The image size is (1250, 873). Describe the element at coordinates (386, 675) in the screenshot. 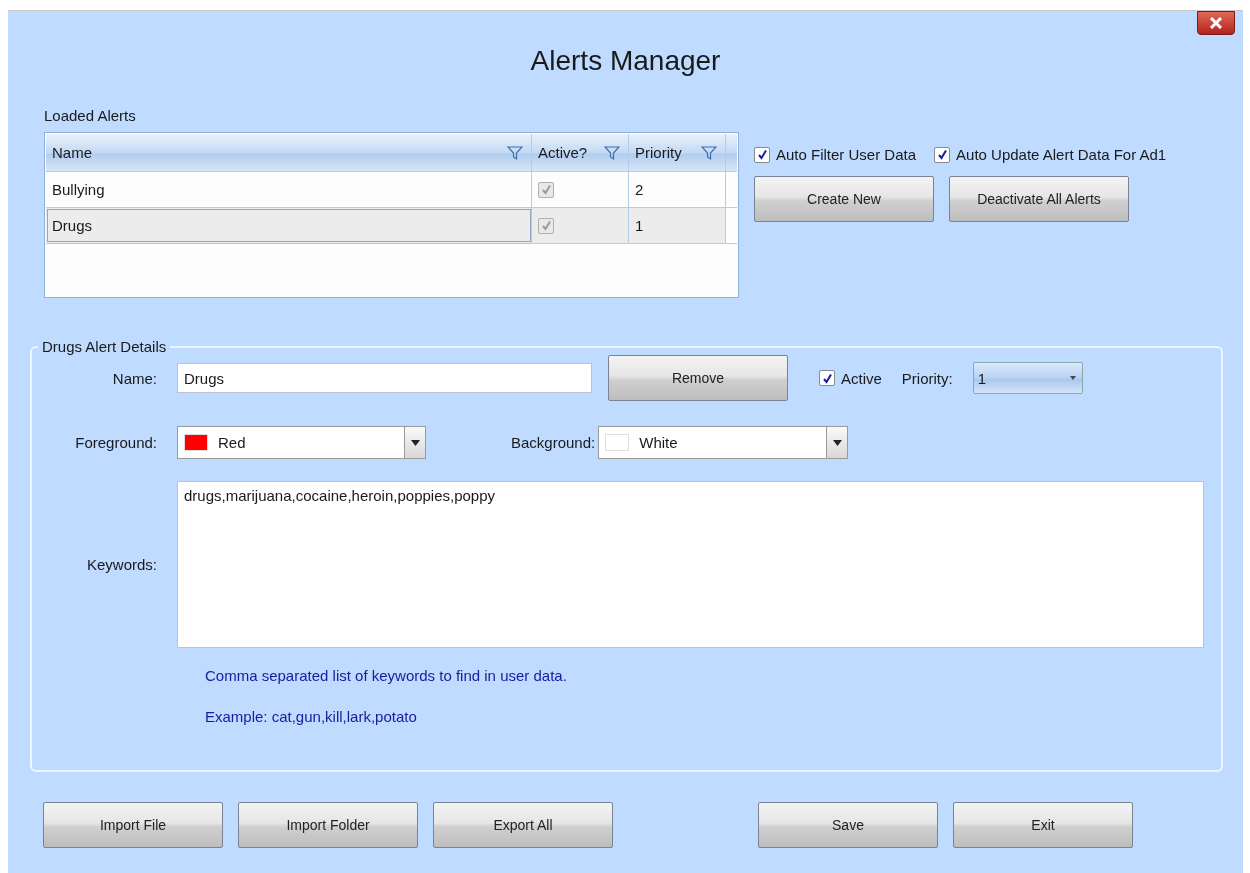

I see `hint-text: Comma separated list of keywords to find in user data.` at that location.